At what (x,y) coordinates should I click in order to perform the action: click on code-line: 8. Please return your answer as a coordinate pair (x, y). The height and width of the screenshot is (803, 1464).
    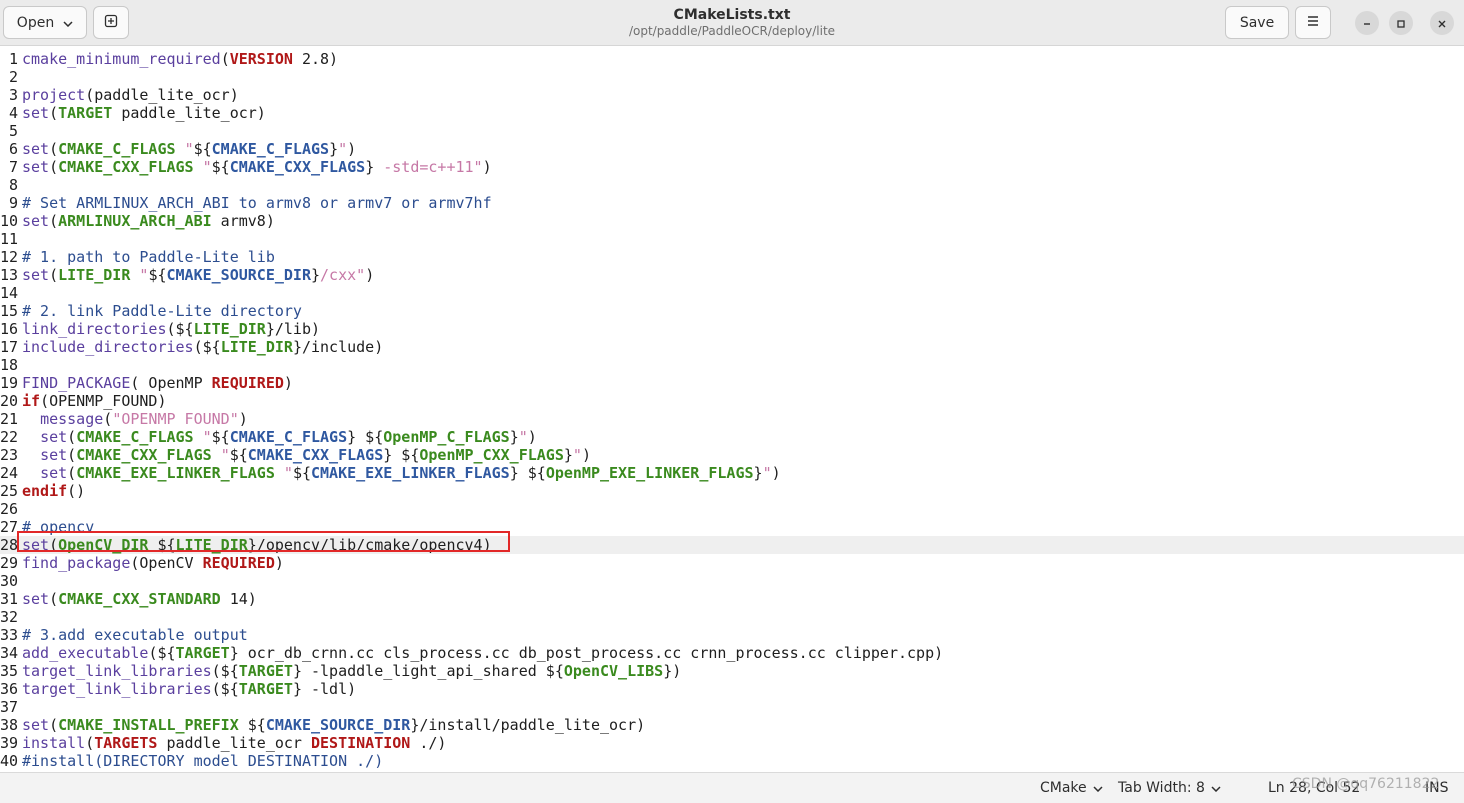
    Looking at the image, I should click on (732, 185).